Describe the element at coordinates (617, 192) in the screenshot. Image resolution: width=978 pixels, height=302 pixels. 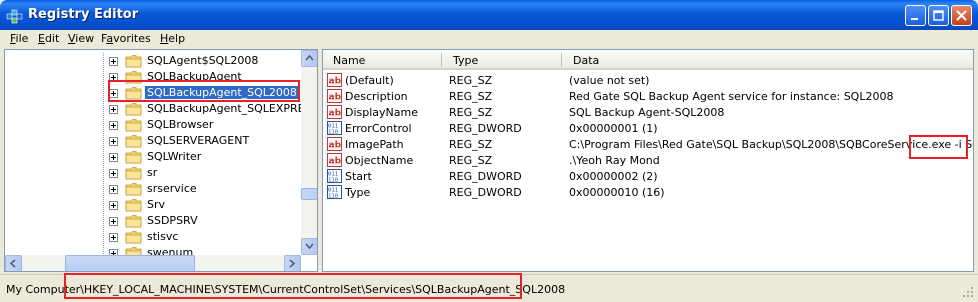
I see `value-data: 0x00000010 (16)` at that location.